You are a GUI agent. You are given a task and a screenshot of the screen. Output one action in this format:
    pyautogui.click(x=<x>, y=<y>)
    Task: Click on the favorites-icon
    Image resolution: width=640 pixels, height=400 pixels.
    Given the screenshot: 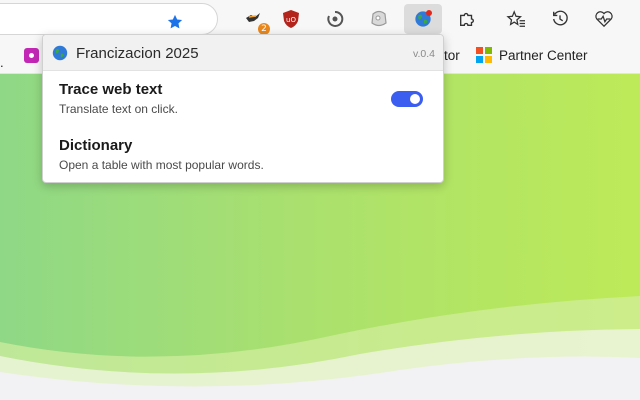 What is the action you would take?
    pyautogui.click(x=516, y=19)
    